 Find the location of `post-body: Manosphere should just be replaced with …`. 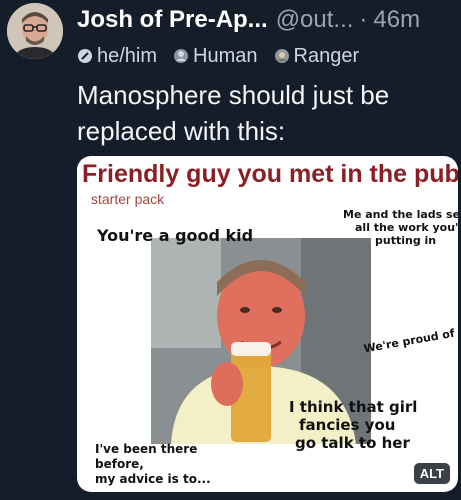

post-body: Manosphere should just be replaced with … is located at coordinates (262, 113).